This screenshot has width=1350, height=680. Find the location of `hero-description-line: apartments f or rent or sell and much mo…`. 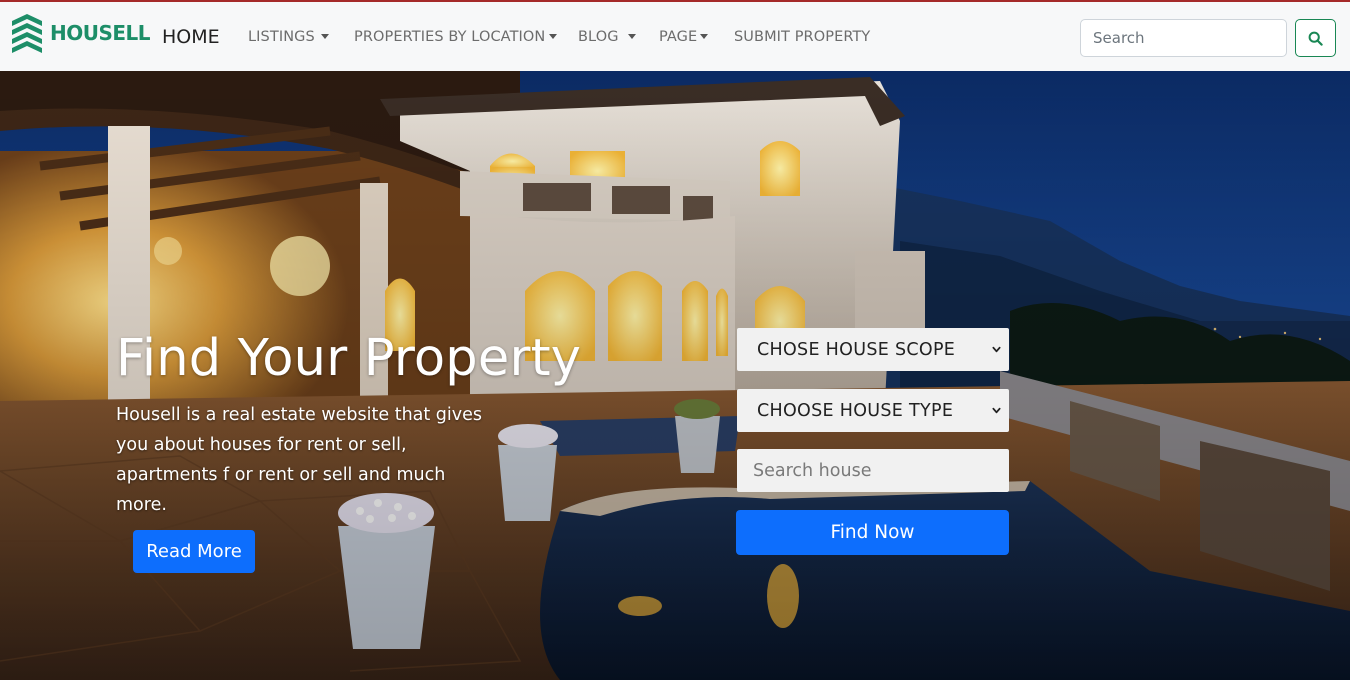

hero-description-line: apartments f or rent or sell and much mo… is located at coordinates (281, 490).